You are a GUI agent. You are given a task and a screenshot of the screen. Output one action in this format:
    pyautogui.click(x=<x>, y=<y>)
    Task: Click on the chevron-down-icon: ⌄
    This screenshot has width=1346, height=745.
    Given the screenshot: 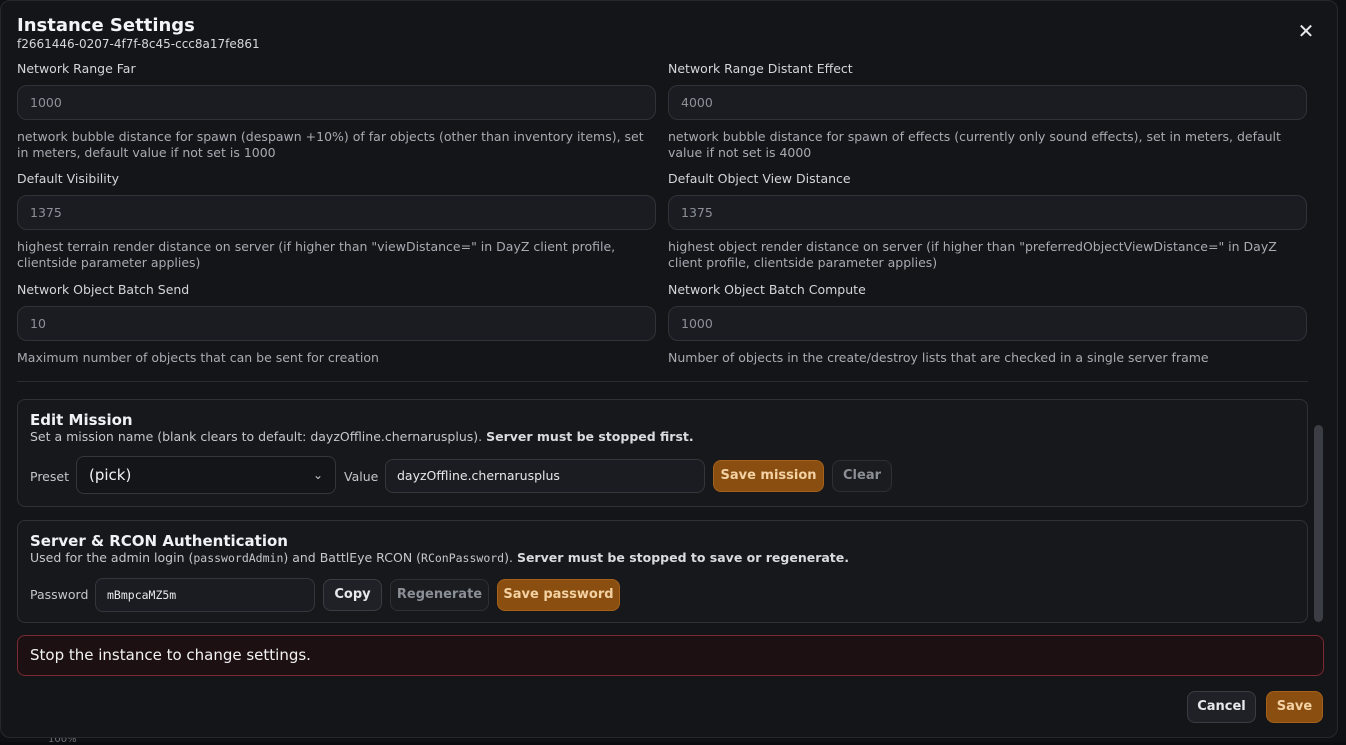 What is the action you would take?
    pyautogui.click(x=317, y=475)
    